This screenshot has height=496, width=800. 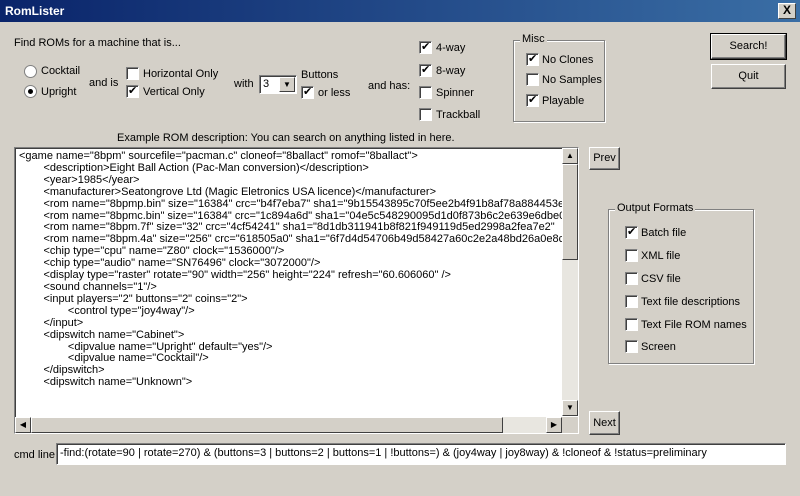 What do you see at coordinates (451, 71) in the screenshot?
I see `control-8way-label: 8-way` at bounding box center [451, 71].